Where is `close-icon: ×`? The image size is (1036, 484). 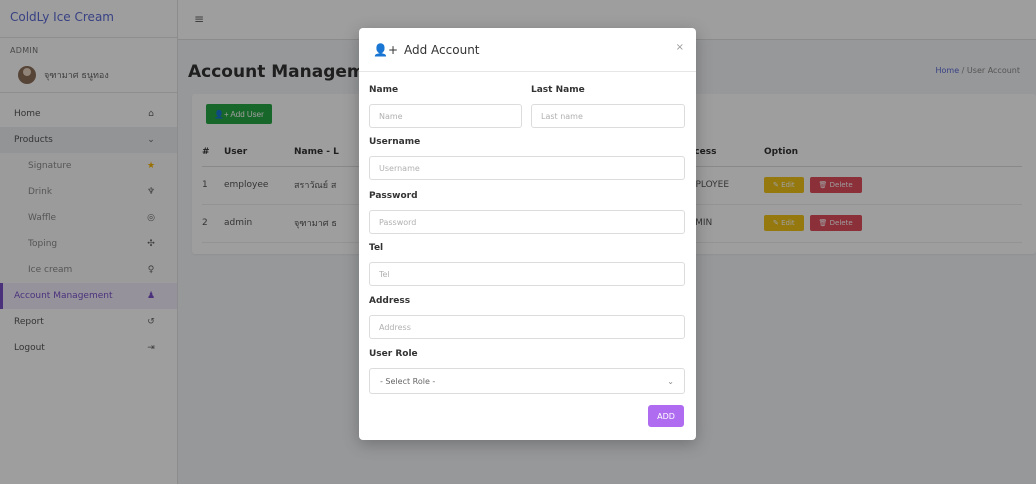 close-icon: × is located at coordinates (680, 47).